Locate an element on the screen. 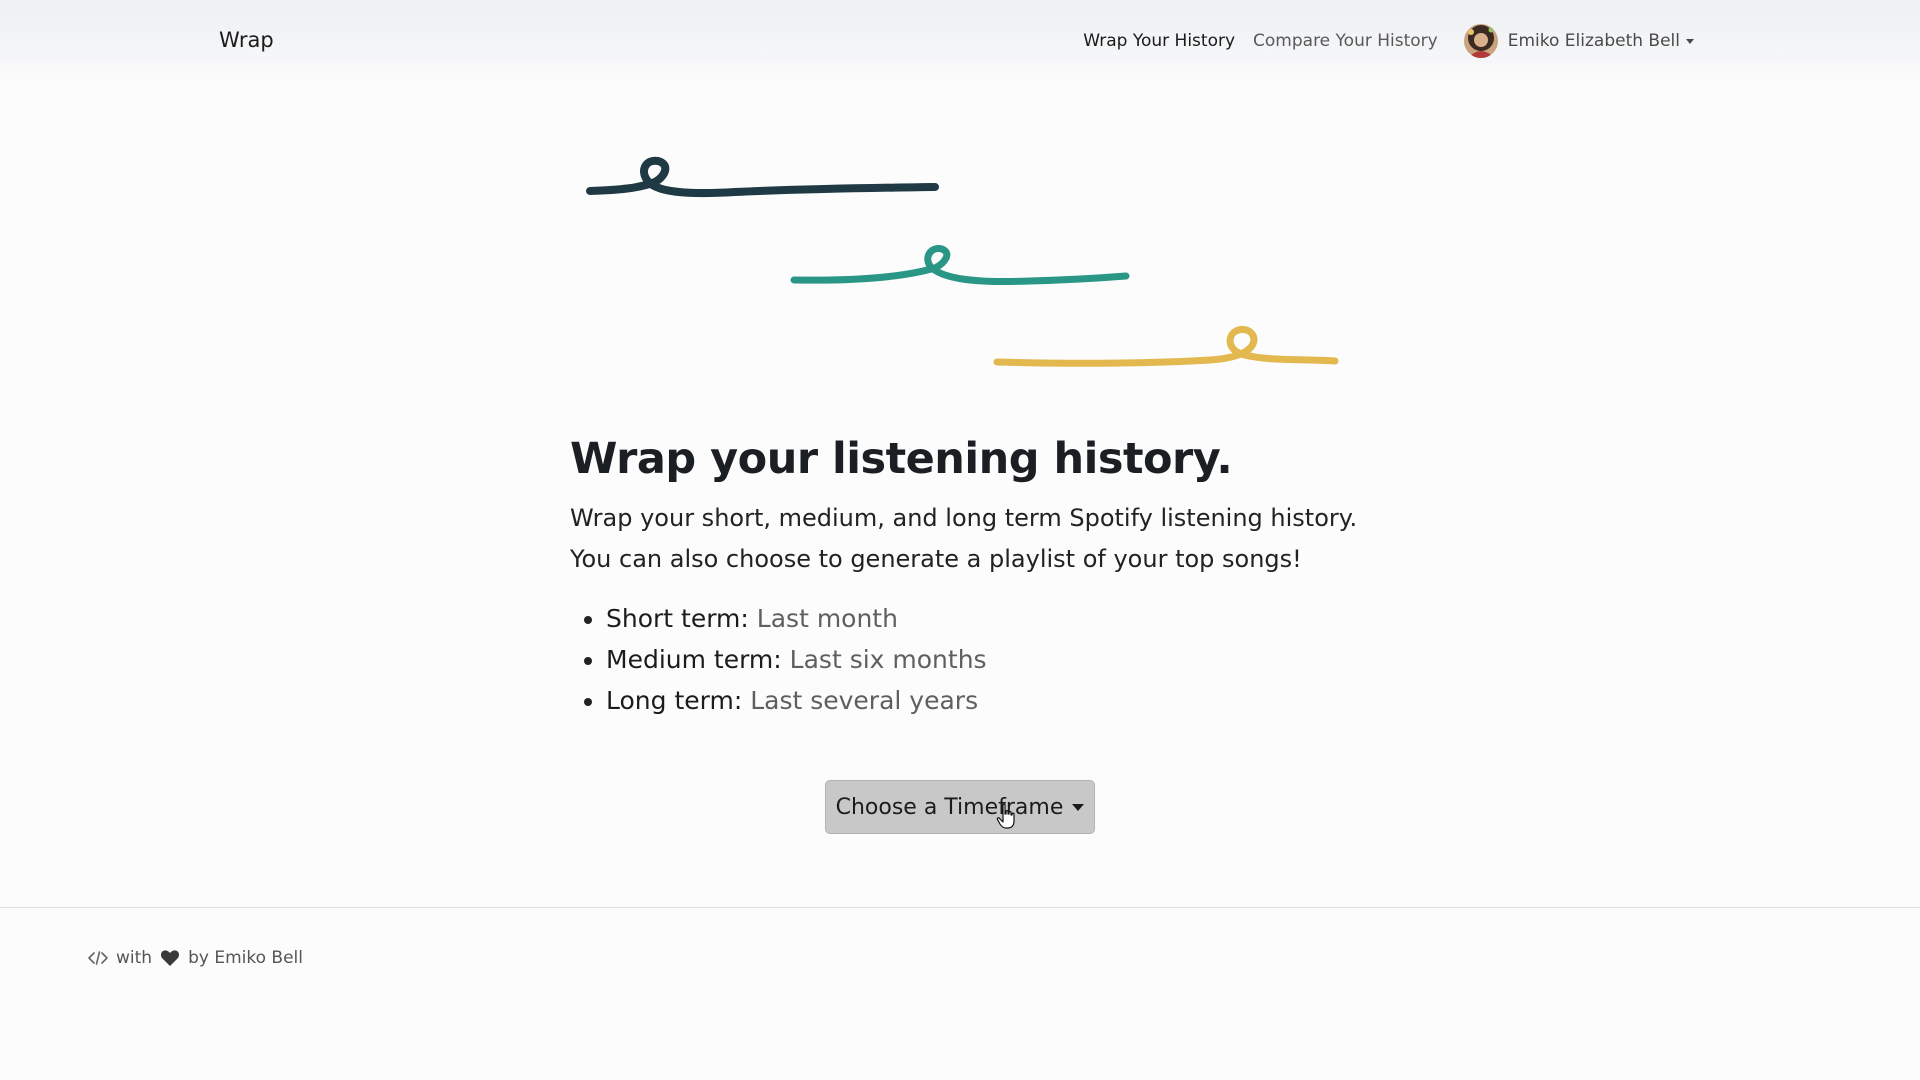  squiggle-teal is located at coordinates (960, 265).